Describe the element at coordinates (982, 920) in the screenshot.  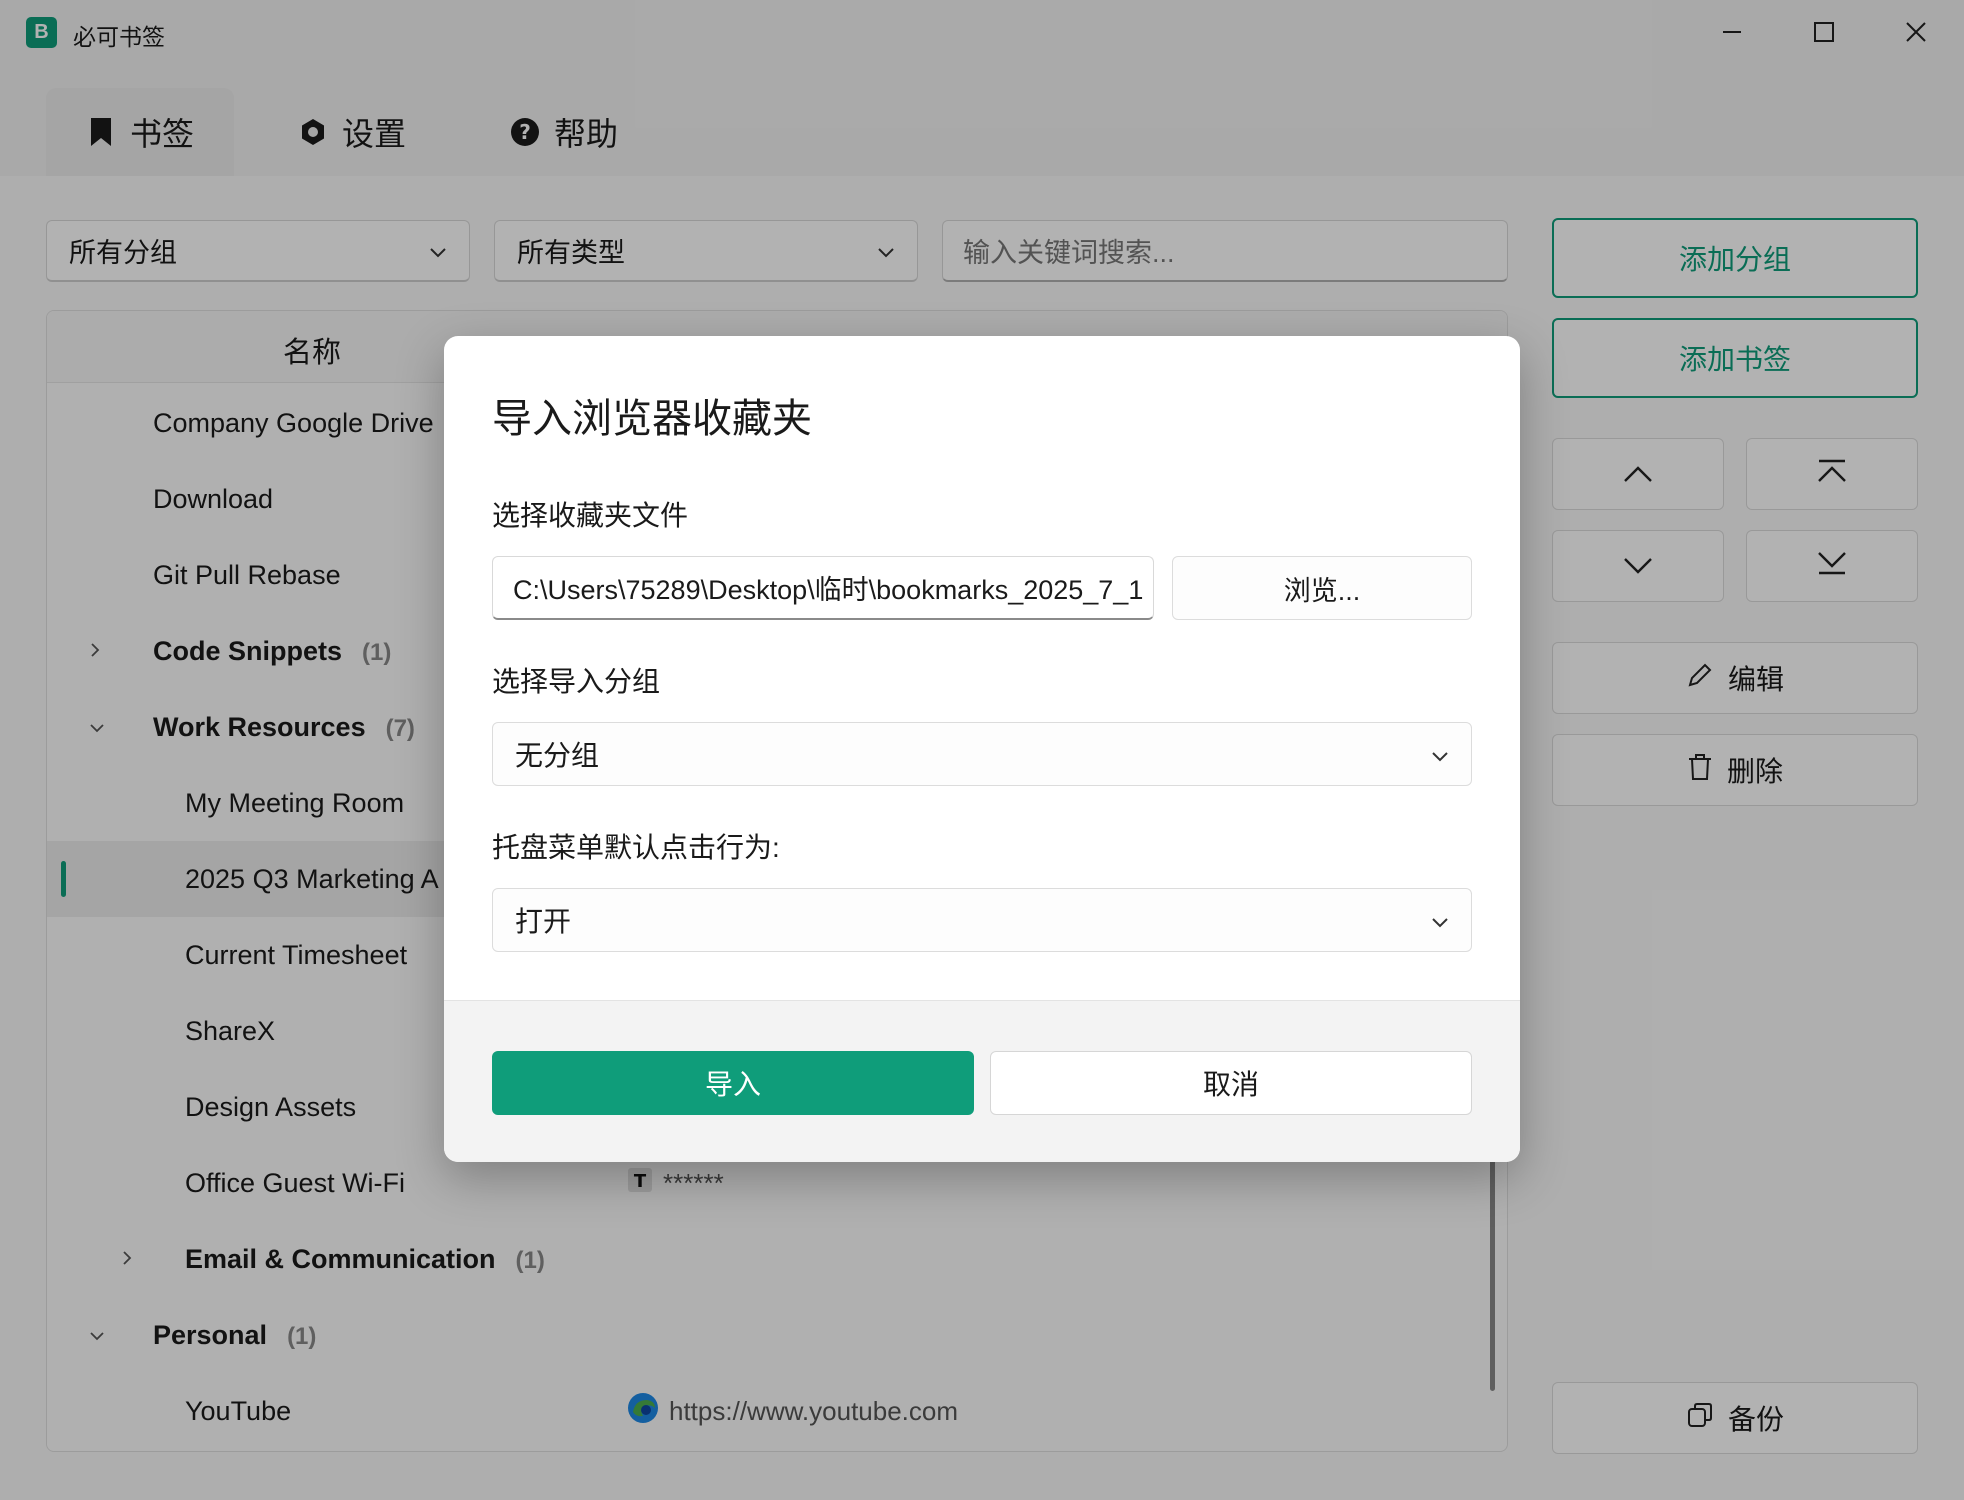
I see `tray-action-select: 打开` at that location.